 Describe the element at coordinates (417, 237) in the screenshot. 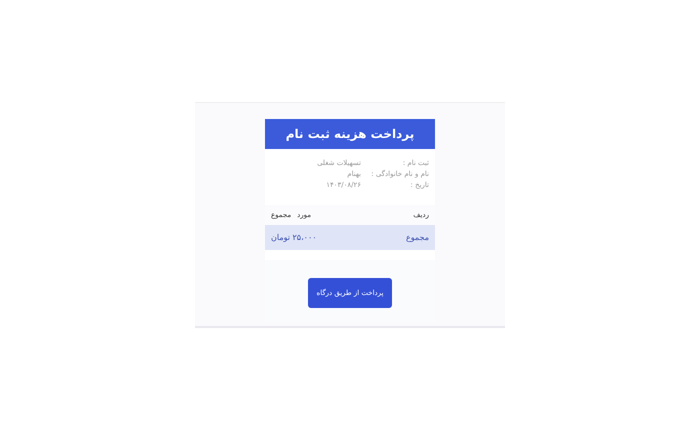

I see `table-cell: مجموع` at that location.